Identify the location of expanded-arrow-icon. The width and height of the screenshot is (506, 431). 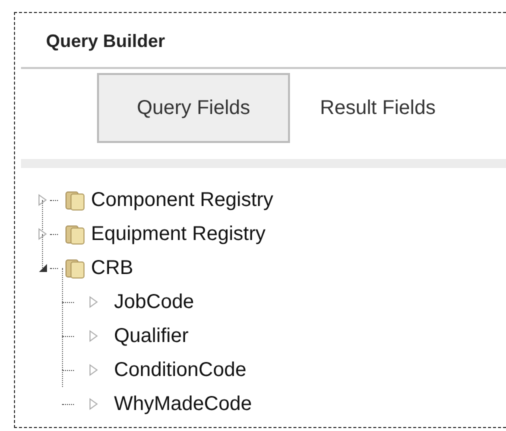
(43, 268).